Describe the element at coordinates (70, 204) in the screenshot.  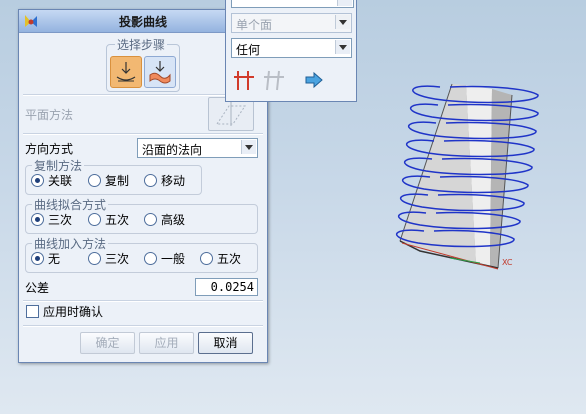
I see `curve-fit-legend: 曲线拟合方式` at that location.